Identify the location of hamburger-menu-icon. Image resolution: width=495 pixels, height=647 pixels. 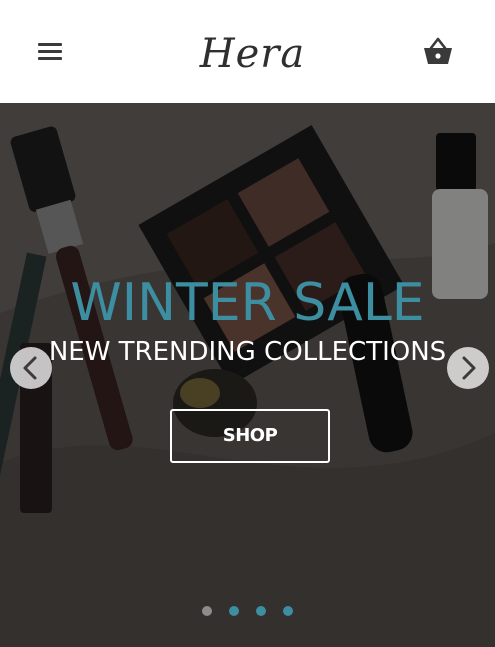
(50, 51).